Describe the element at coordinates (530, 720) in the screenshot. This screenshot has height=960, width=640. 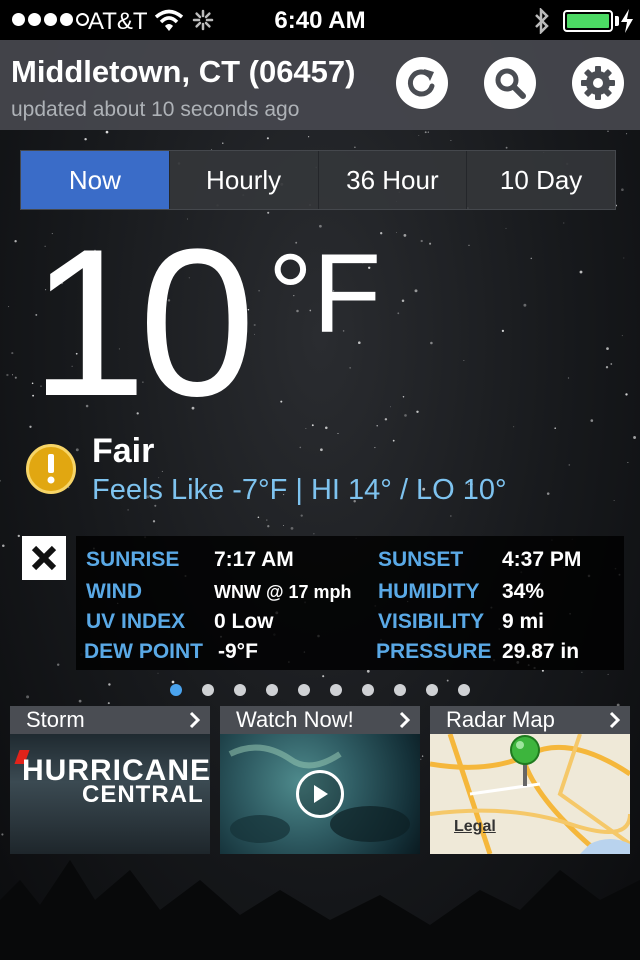
I see `radar-card-header: Radar Map` at that location.